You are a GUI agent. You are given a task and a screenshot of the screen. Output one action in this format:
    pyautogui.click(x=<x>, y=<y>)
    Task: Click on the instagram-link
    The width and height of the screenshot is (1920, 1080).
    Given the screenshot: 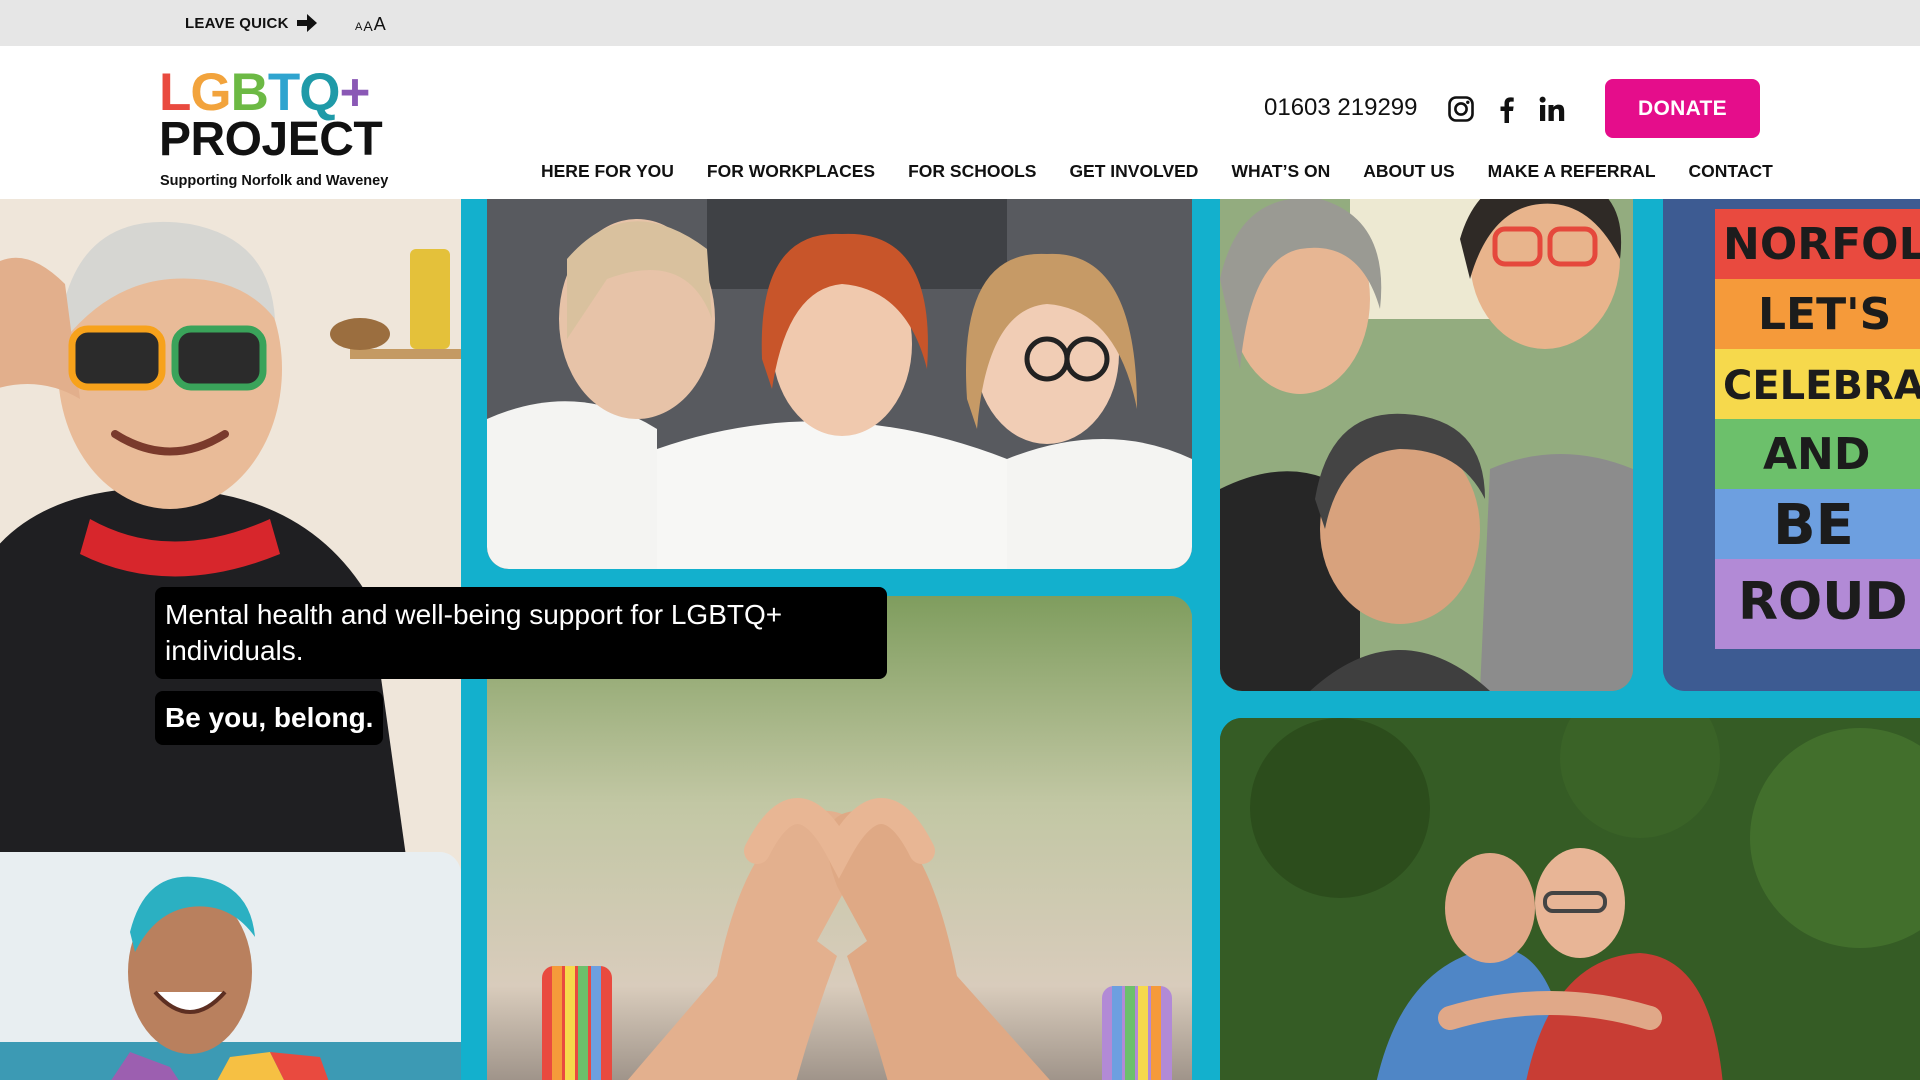 What is the action you would take?
    pyautogui.click(x=1461, y=109)
    